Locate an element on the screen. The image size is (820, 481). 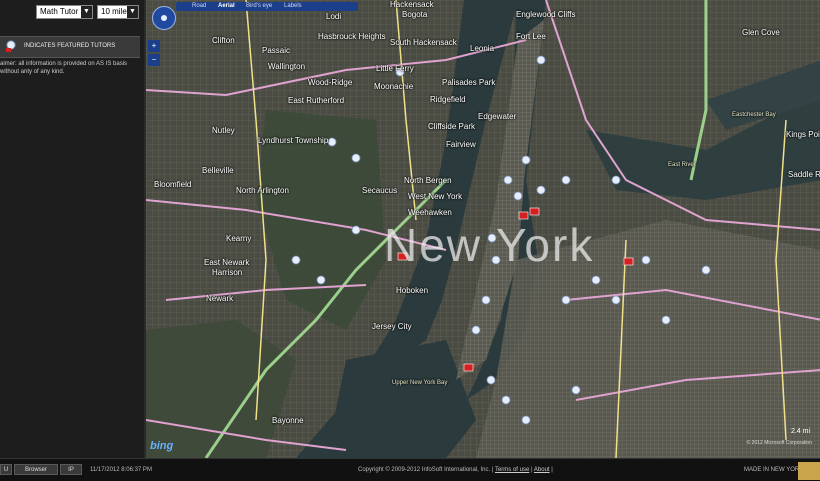
place-label: Moonachie is located at coordinates (394, 86).